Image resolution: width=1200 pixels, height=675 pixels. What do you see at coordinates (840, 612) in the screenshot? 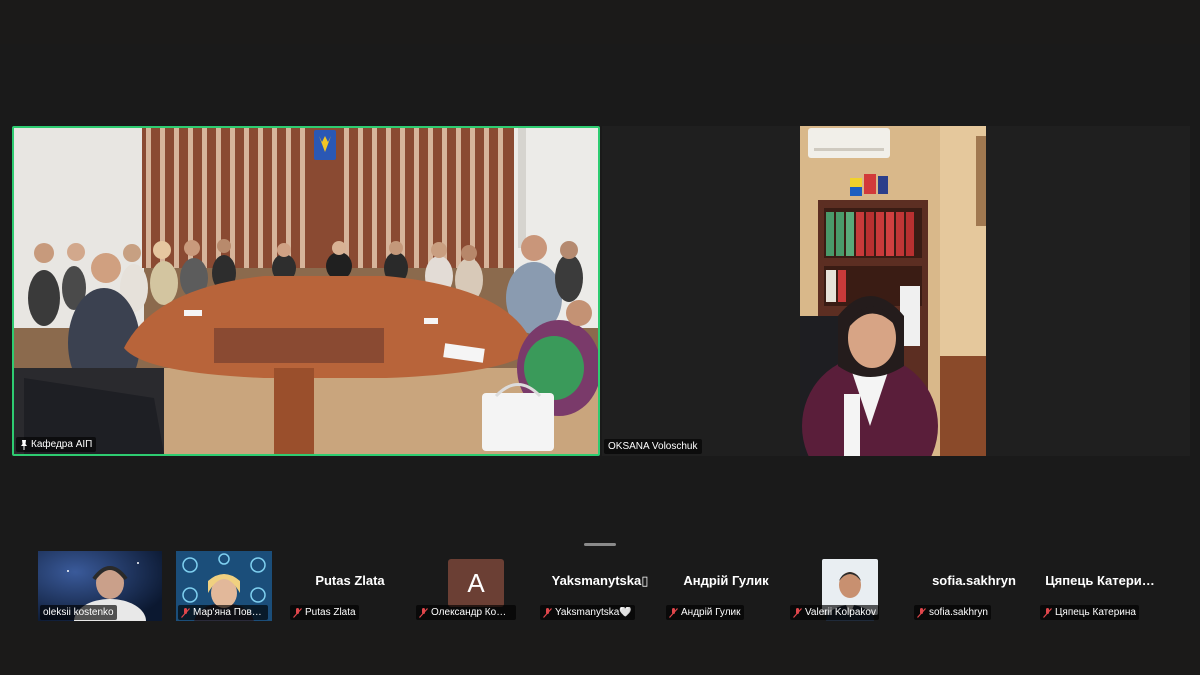
I see `participant-name: Valerii Kolpakov` at bounding box center [840, 612].